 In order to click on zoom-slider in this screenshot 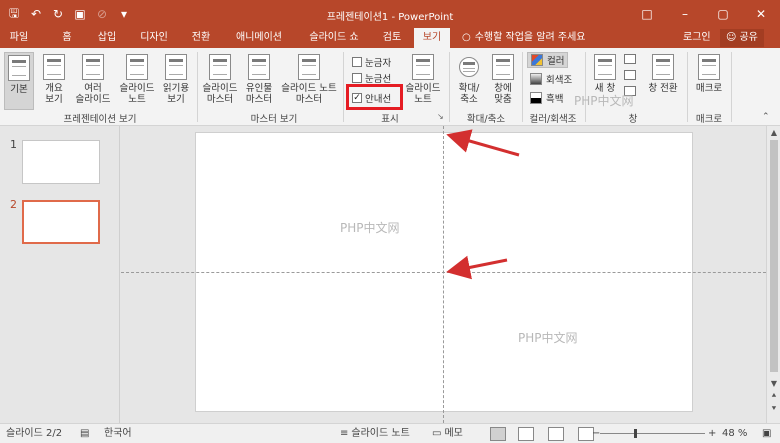, I will do `click(652, 433)`.